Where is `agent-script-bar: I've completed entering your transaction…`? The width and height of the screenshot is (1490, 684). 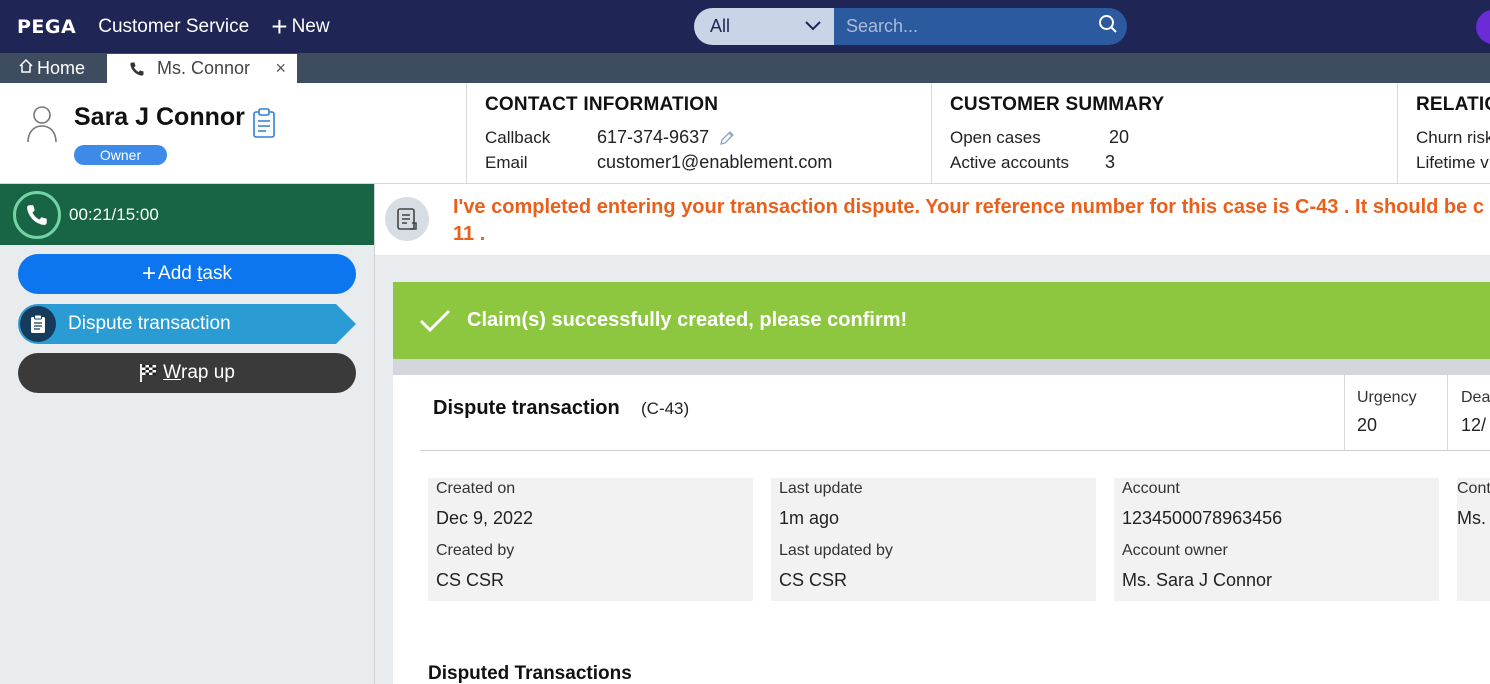 agent-script-bar: I've completed entering your transaction… is located at coordinates (932, 219).